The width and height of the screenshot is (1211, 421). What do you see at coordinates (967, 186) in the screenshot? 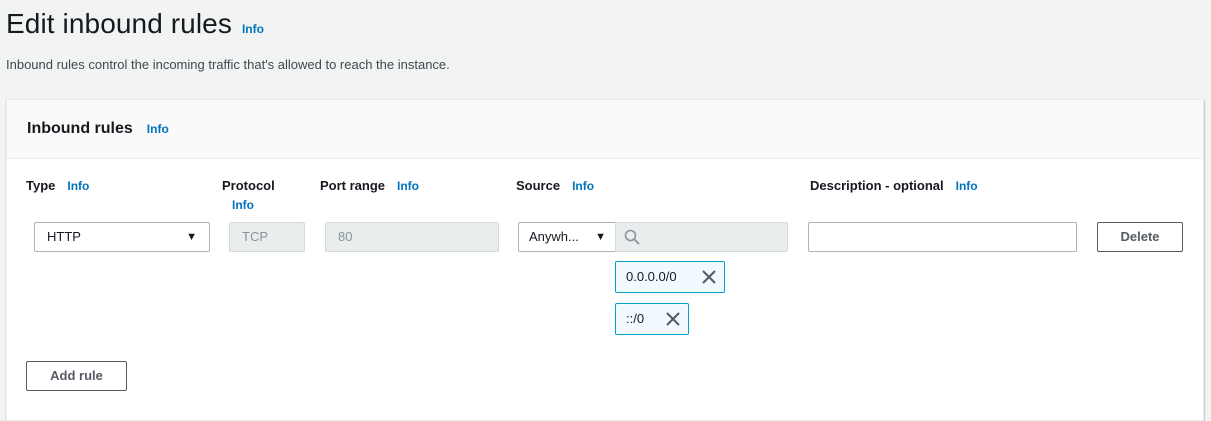
I see `description-info-link: Info` at bounding box center [967, 186].